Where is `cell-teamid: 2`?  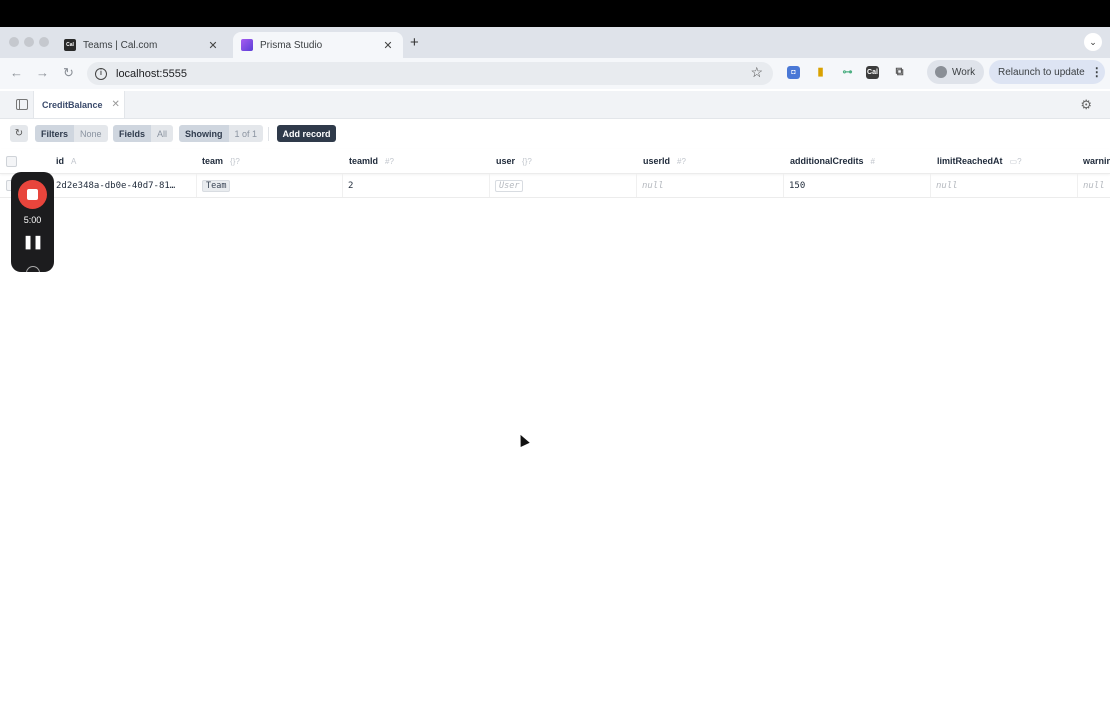 cell-teamid: 2 is located at coordinates (416, 185).